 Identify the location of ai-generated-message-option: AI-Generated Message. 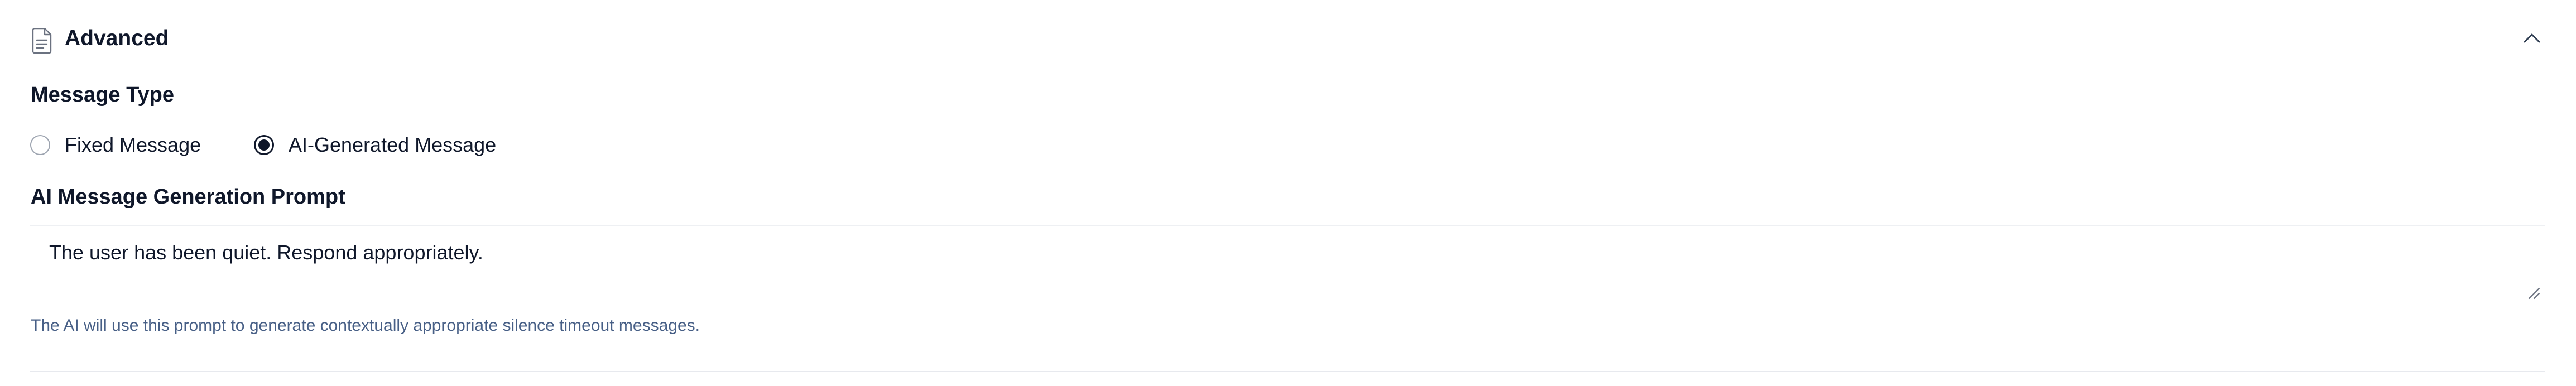
(375, 145).